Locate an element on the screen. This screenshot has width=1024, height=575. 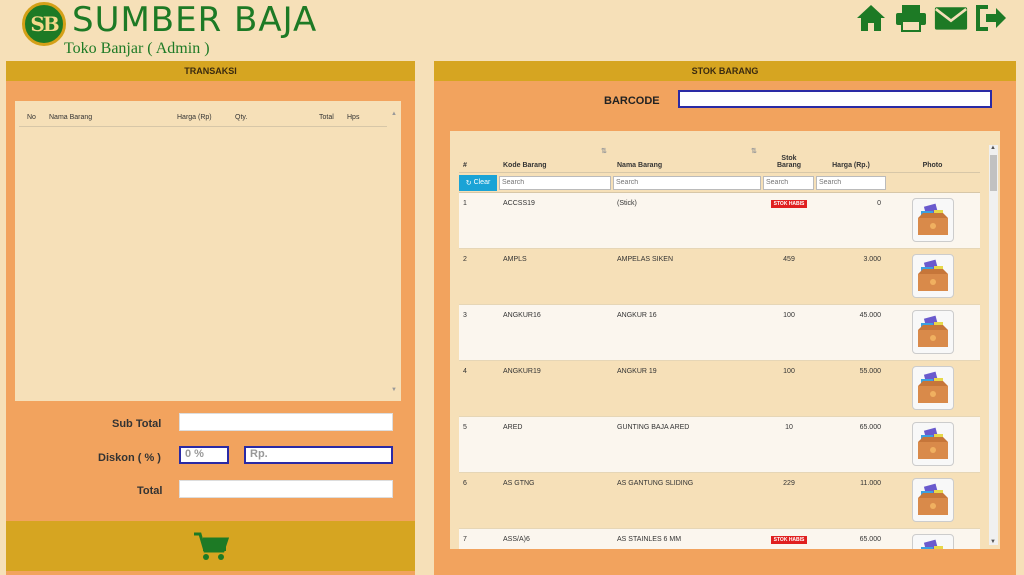
cell-nama-barang: ANGKUR 19 is located at coordinates (637, 371).